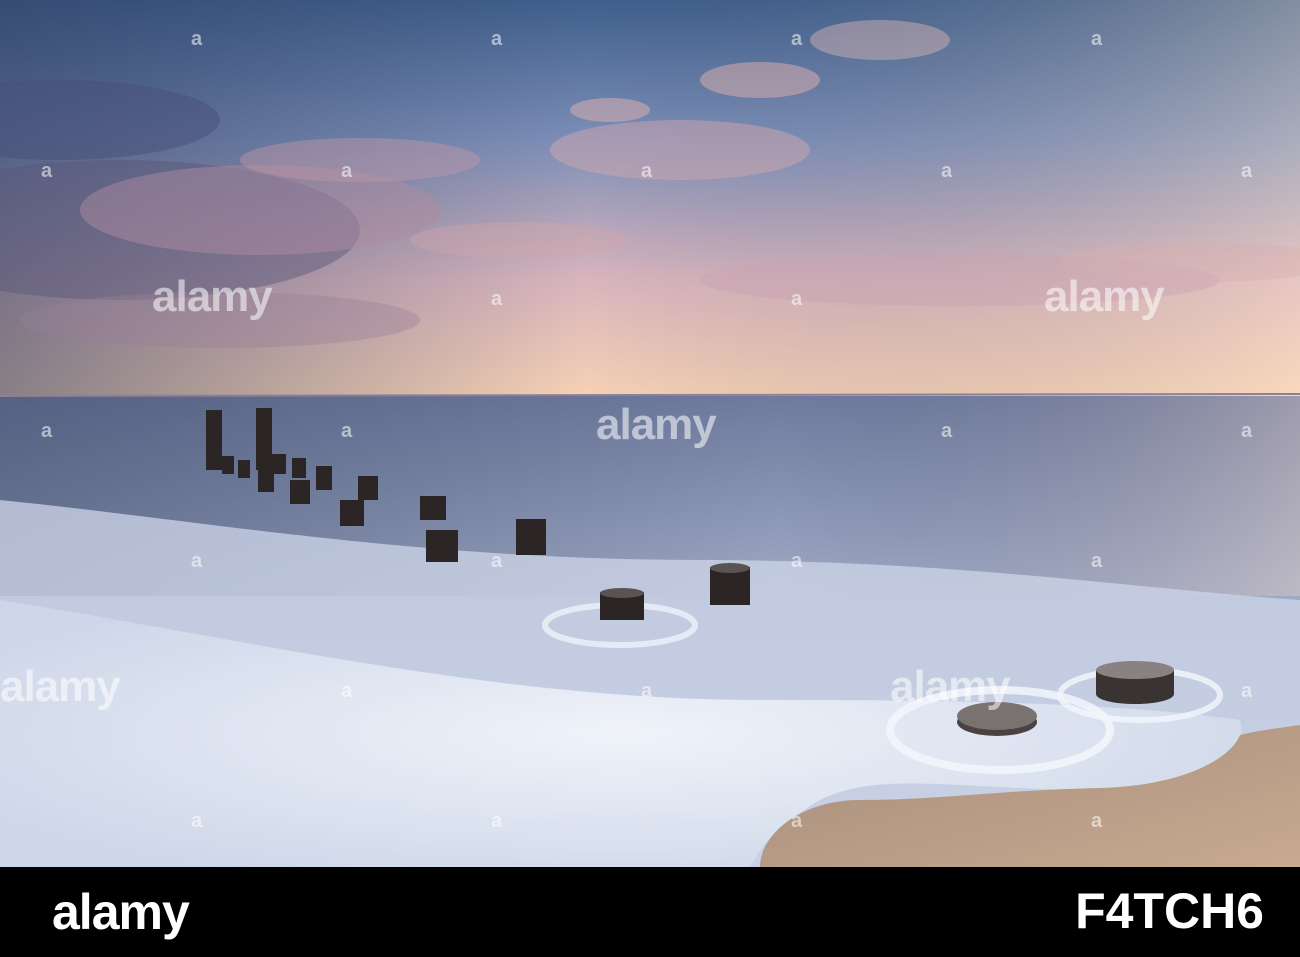  I want to click on image-id: F4TCH6, so click(1169, 911).